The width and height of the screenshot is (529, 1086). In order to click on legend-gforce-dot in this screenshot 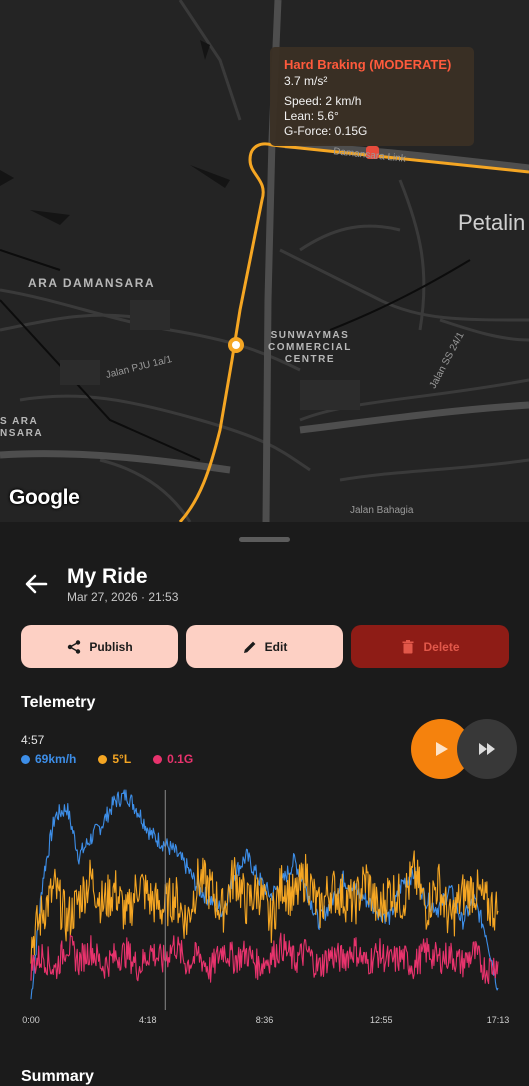, I will do `click(158, 759)`.